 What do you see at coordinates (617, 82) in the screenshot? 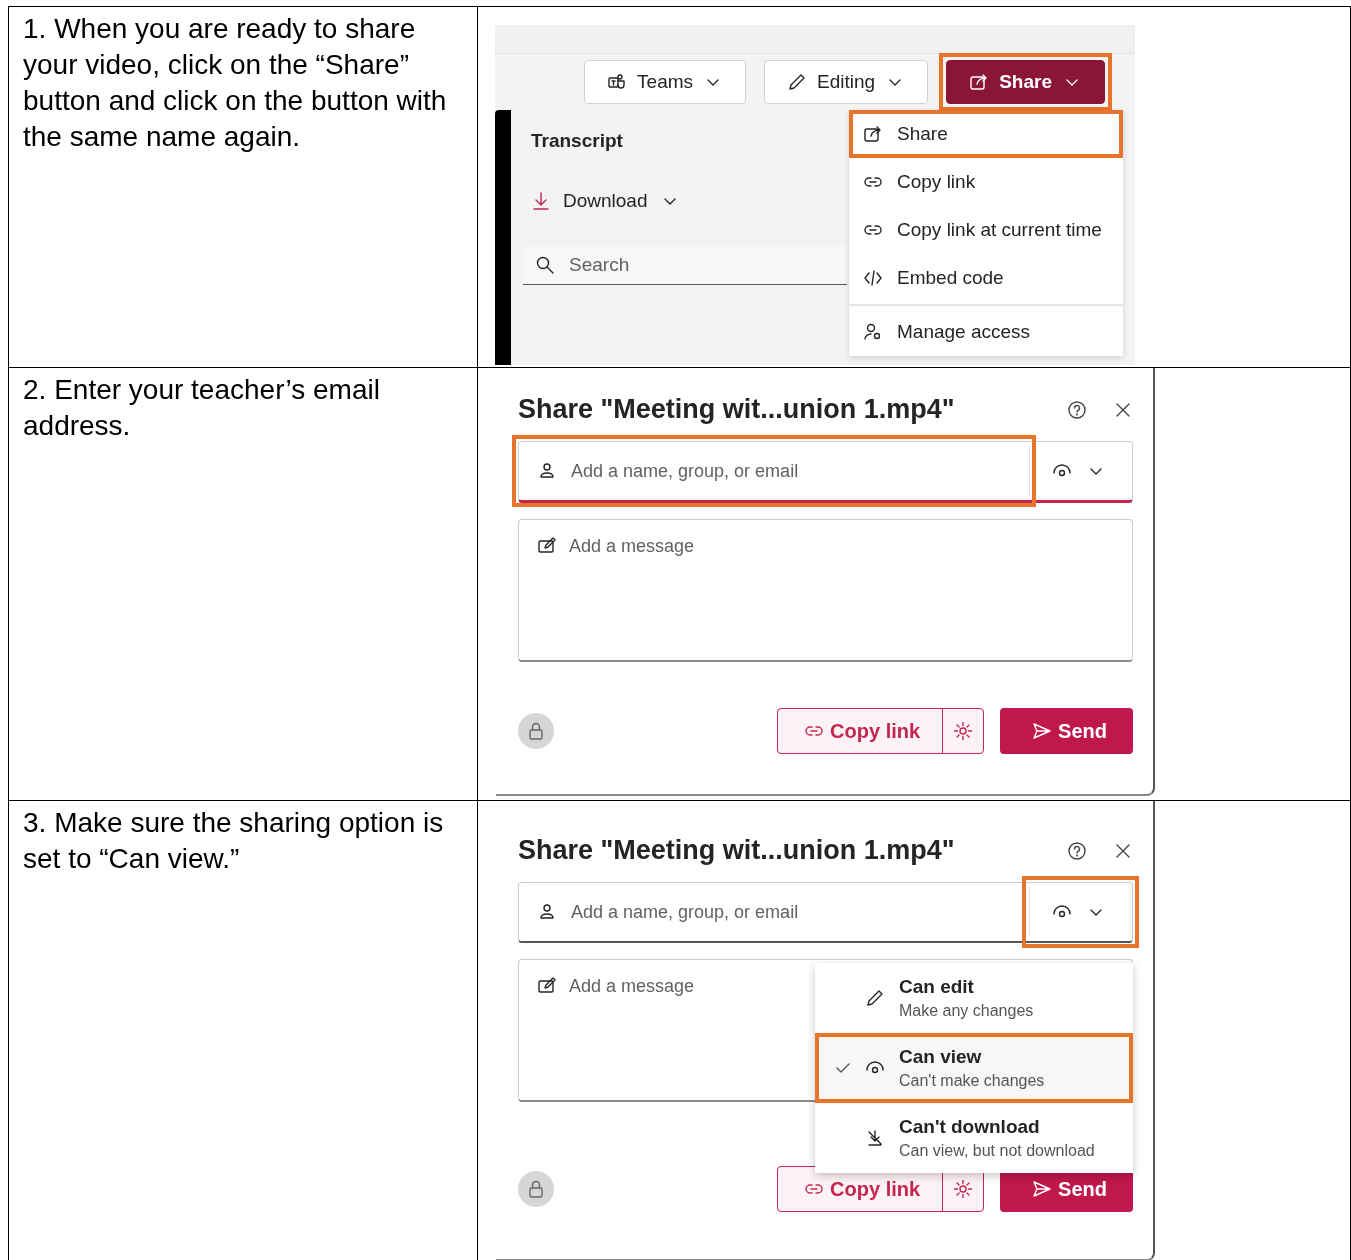
I see `teams-icon` at bounding box center [617, 82].